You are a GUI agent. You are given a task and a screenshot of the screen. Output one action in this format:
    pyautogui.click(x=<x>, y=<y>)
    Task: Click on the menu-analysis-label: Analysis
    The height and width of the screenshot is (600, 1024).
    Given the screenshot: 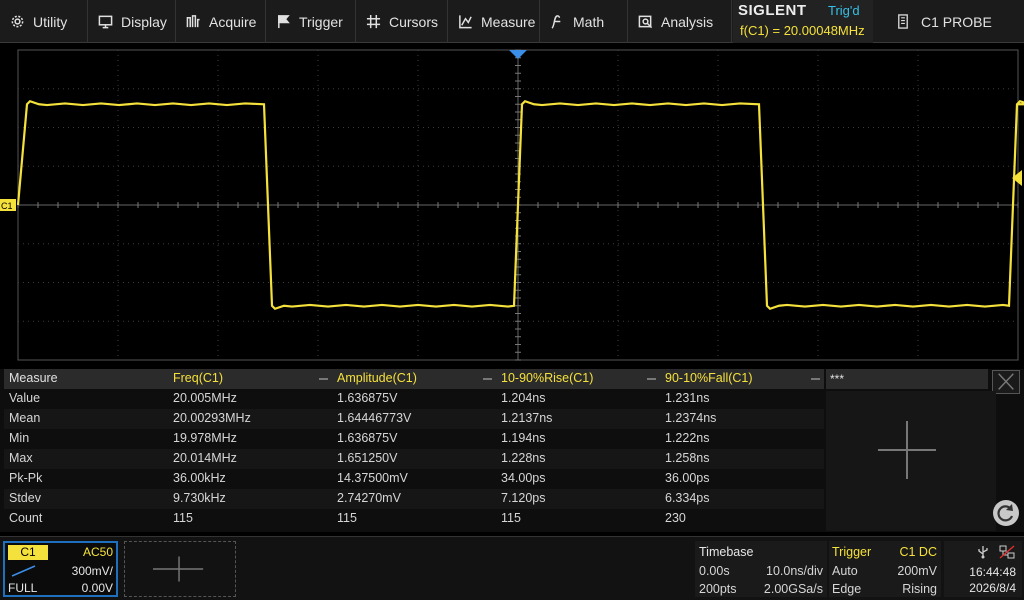 What is the action you would take?
    pyautogui.click(x=687, y=21)
    